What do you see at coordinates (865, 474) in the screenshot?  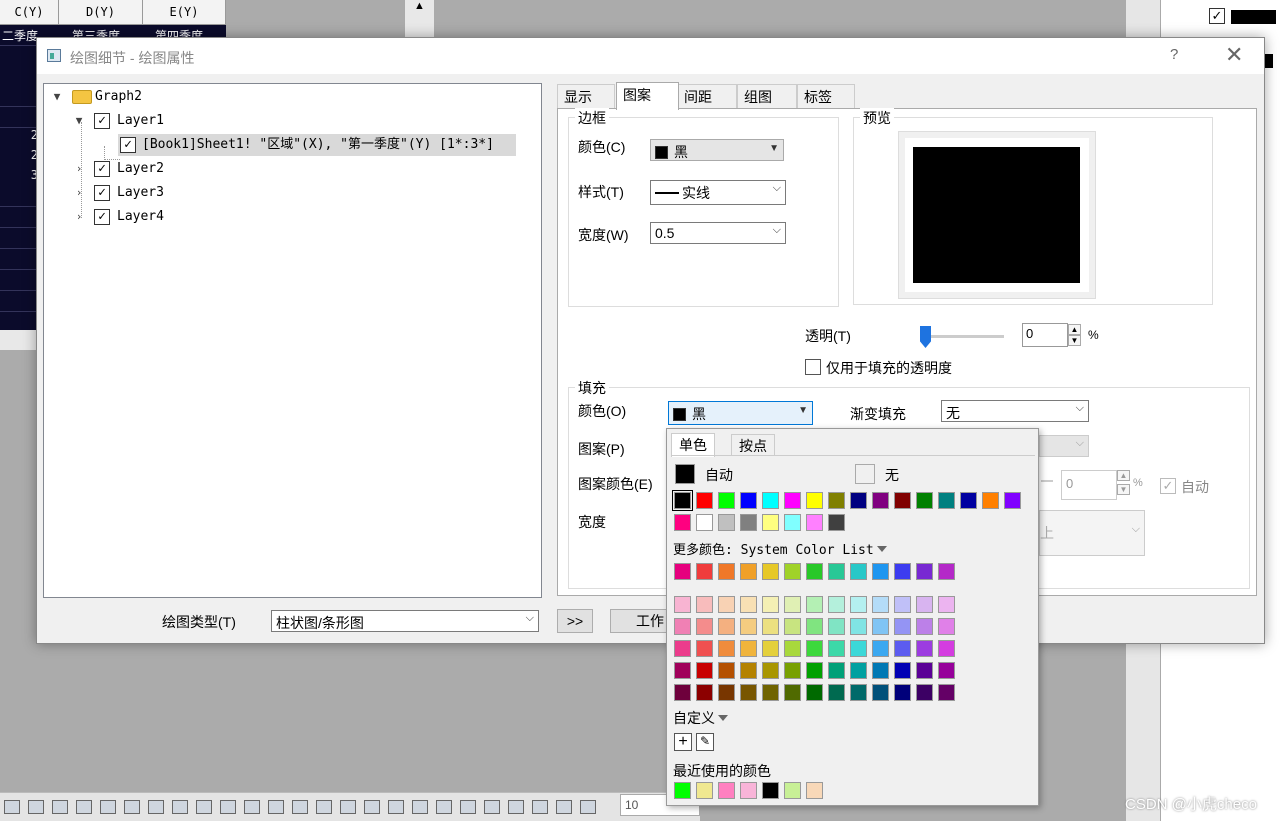 I see `no-color-swatch` at bounding box center [865, 474].